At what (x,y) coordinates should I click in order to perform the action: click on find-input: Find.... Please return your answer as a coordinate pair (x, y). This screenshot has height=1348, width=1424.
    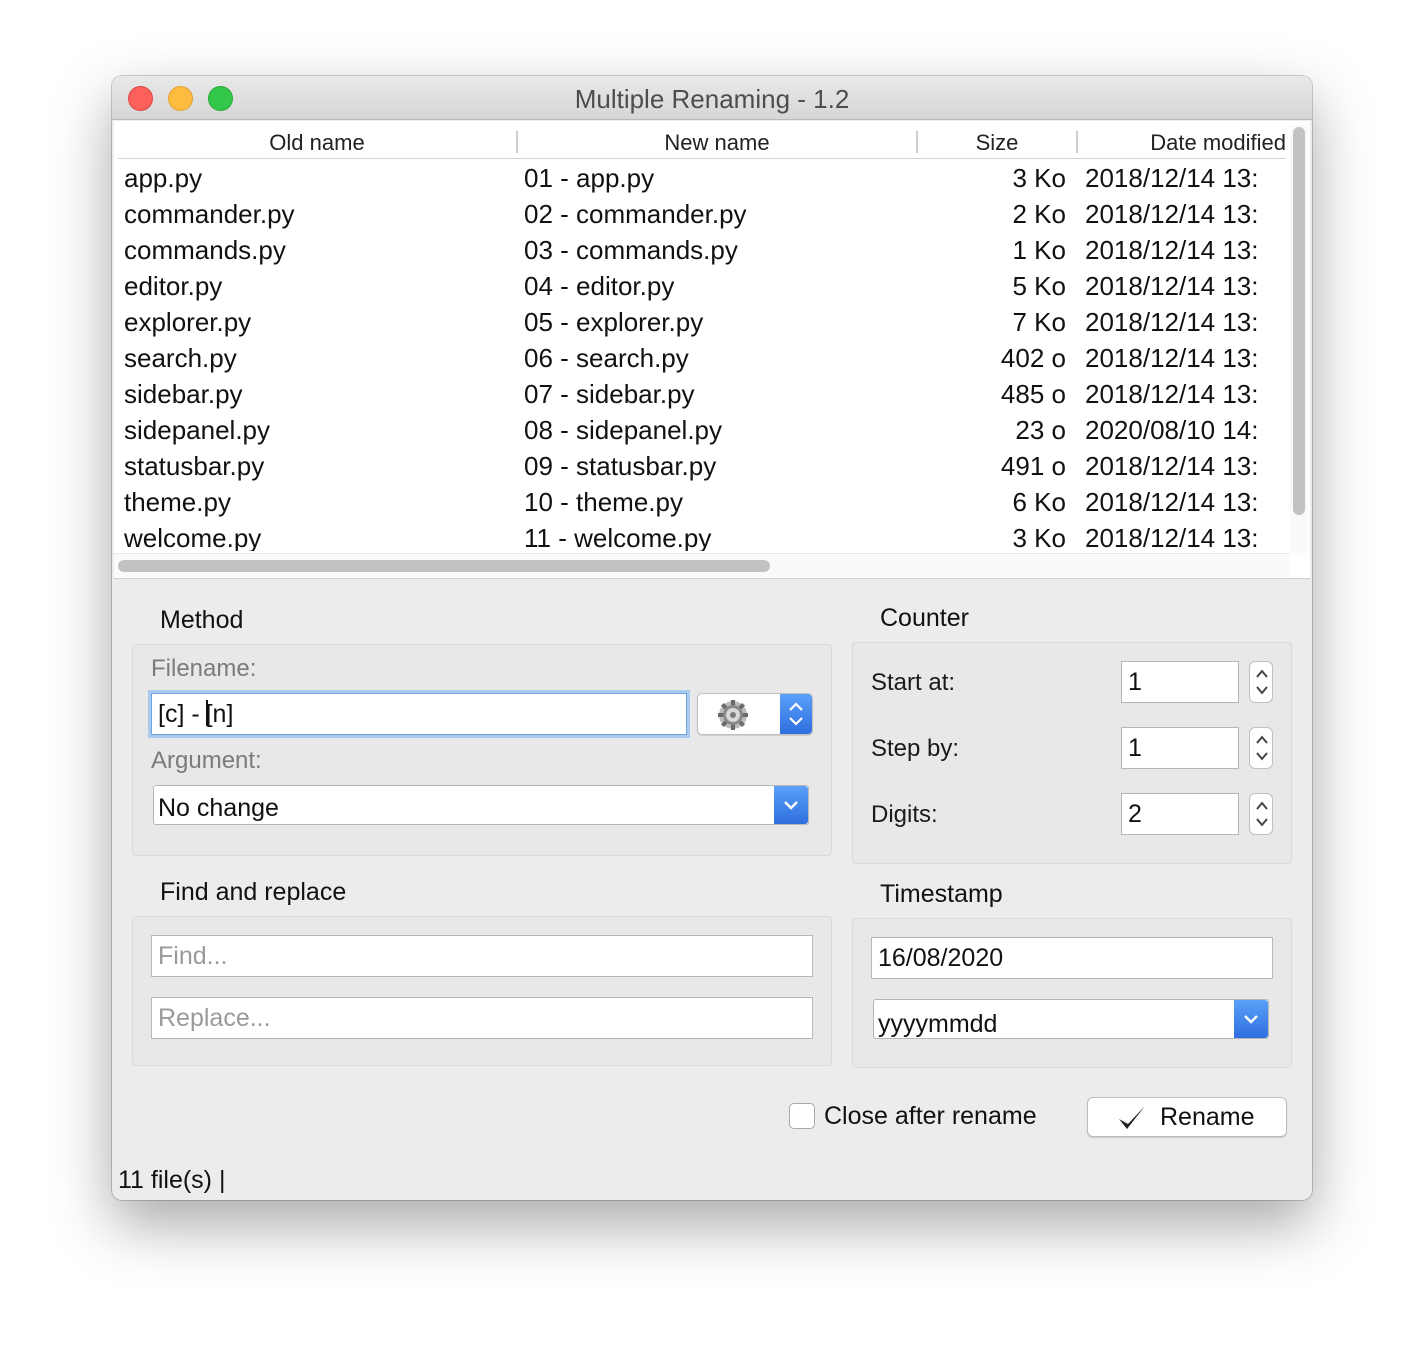
    Looking at the image, I should click on (482, 956).